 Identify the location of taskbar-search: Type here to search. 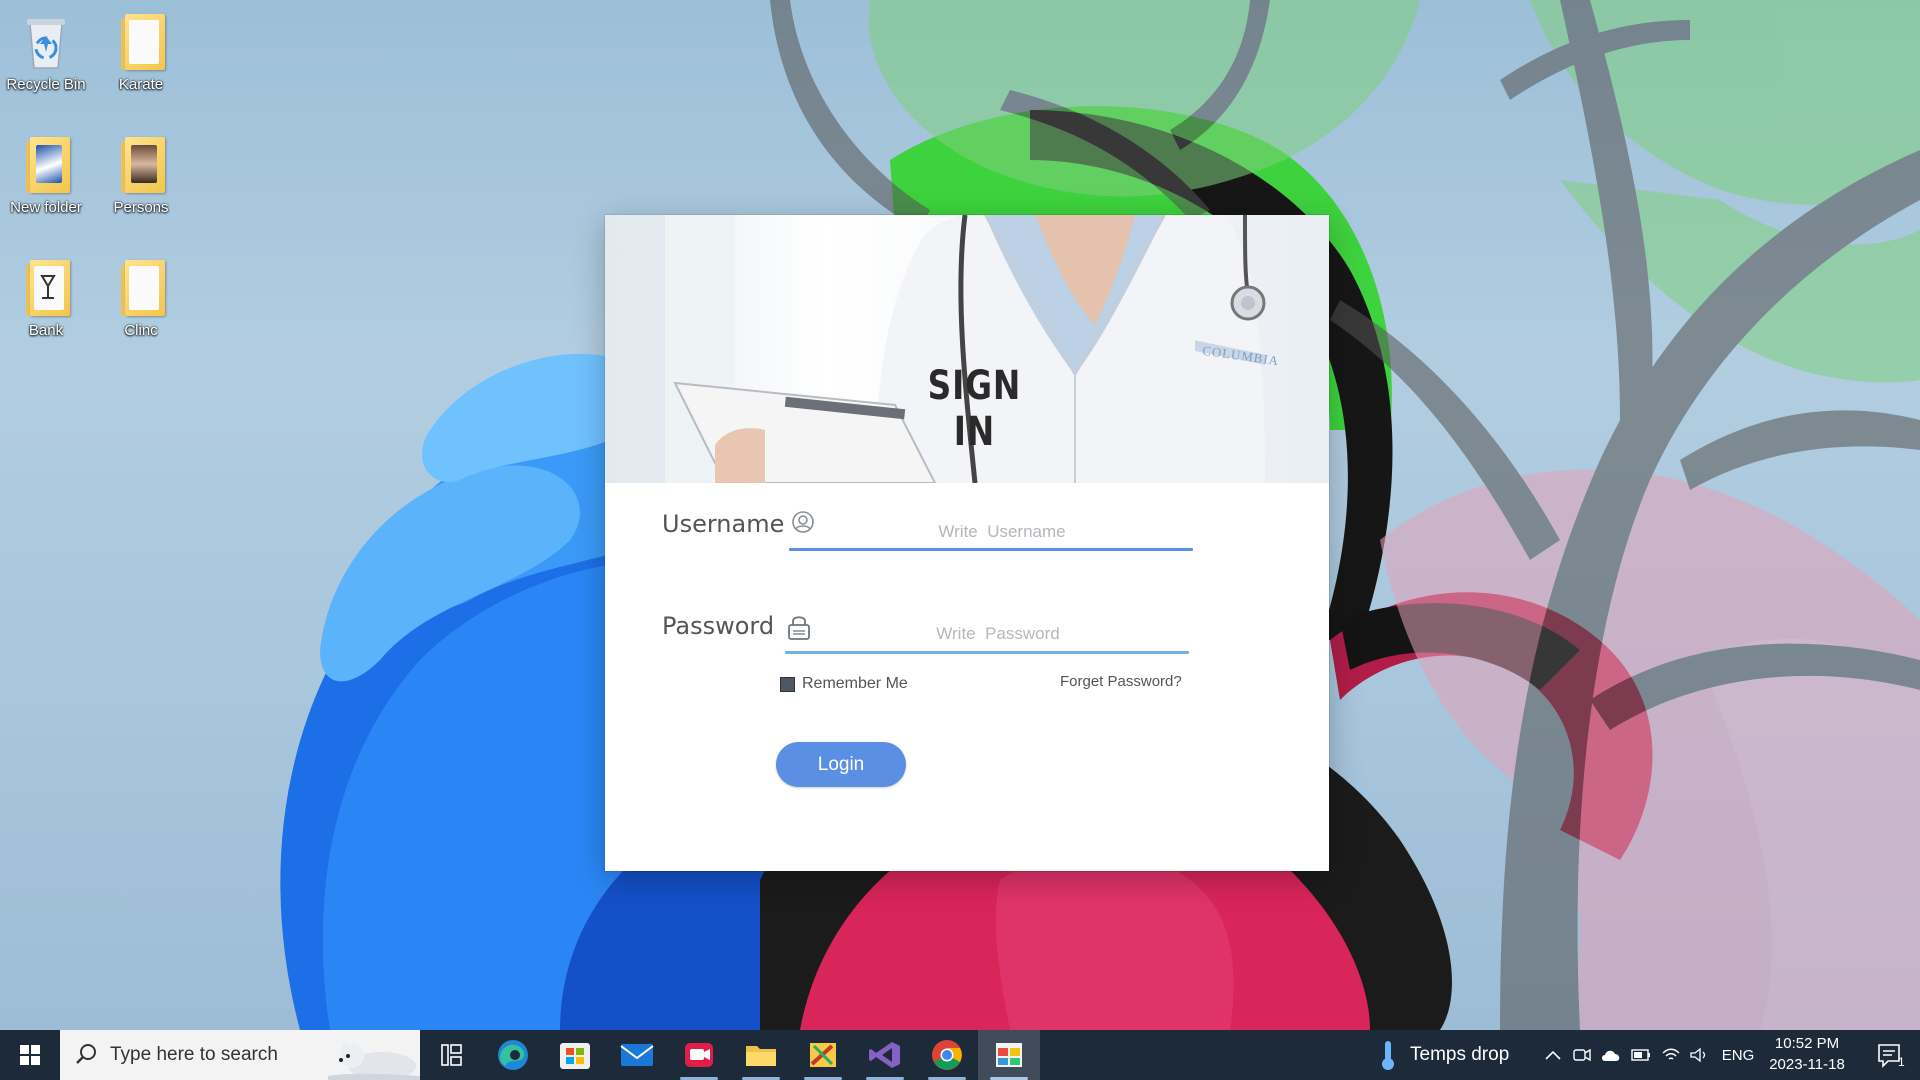
(240, 1055).